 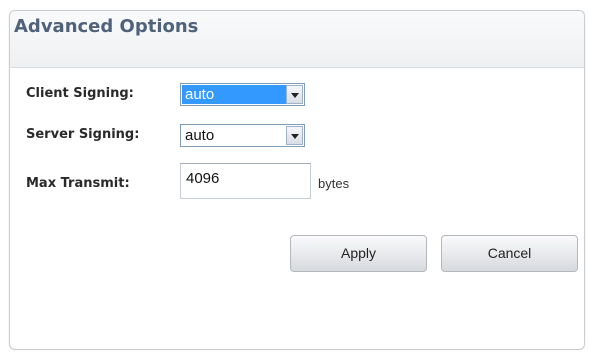 I want to click on server-signing-value: auto, so click(x=200, y=135).